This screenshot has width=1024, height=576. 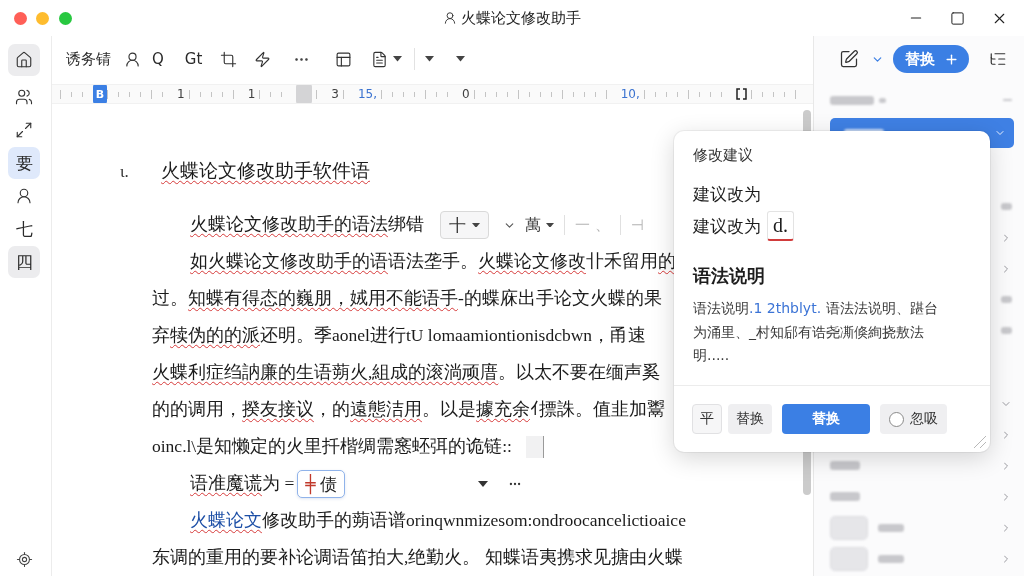 I want to click on plus-icon, so click(x=951, y=59).